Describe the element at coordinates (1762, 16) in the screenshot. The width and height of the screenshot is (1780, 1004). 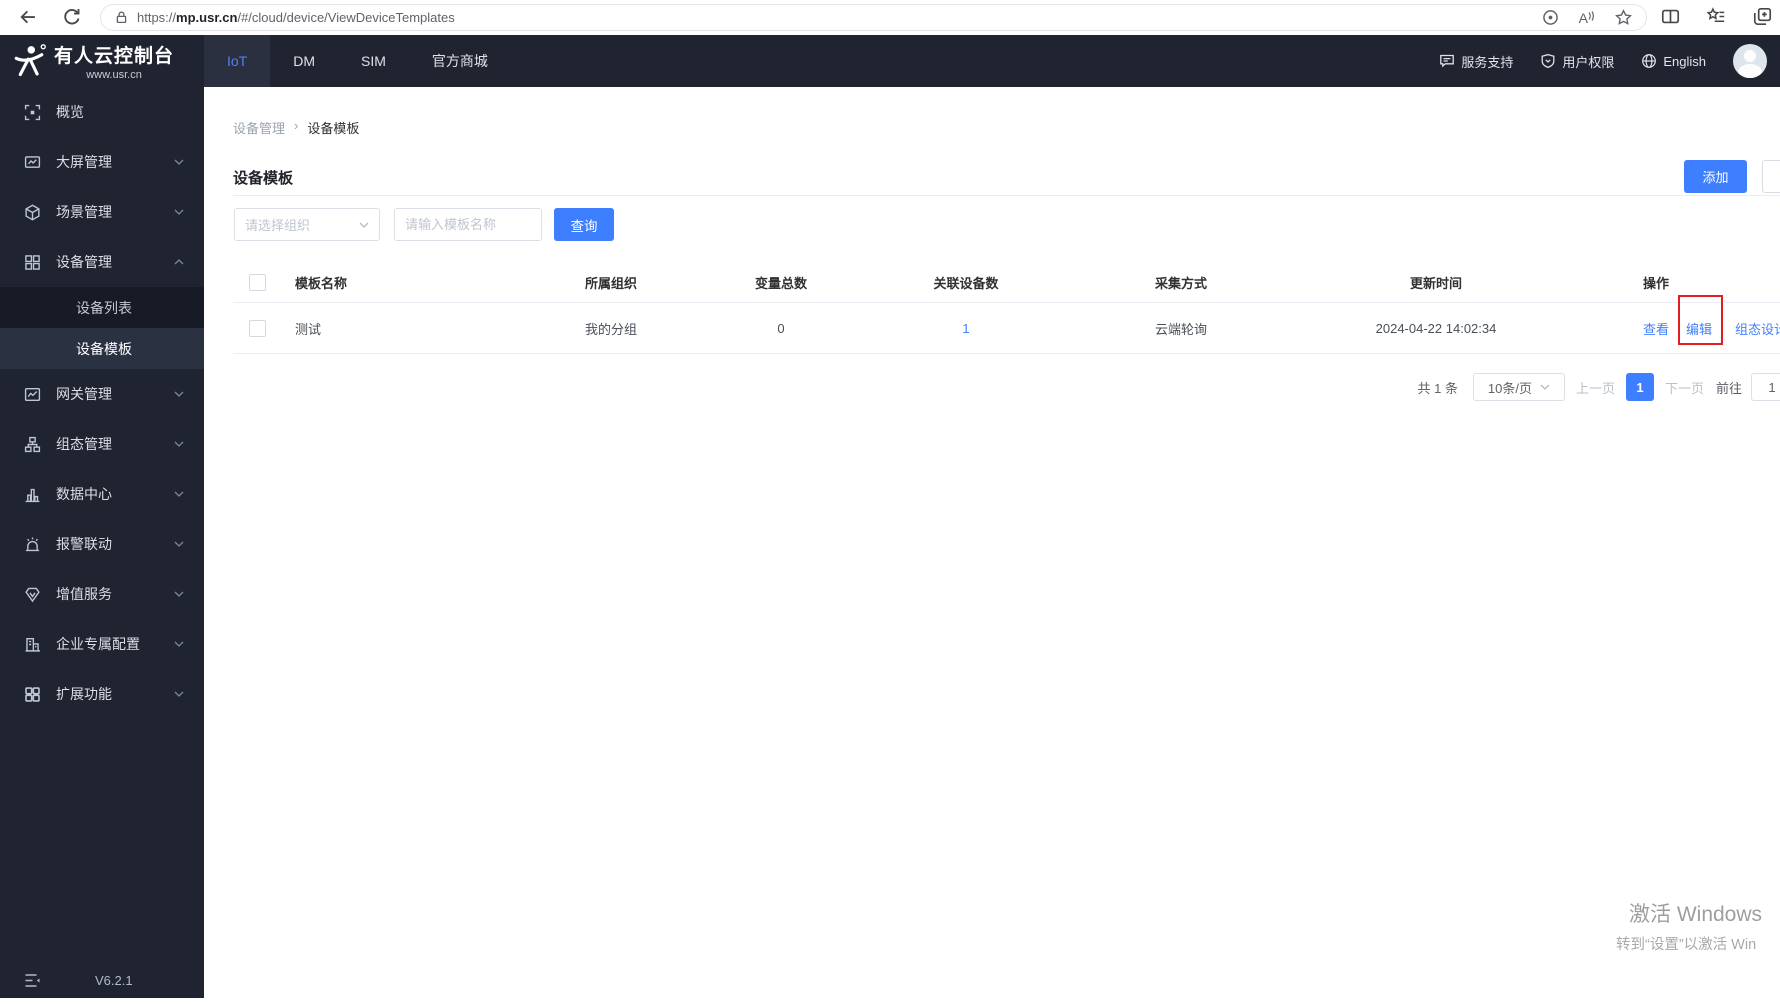
I see `collections-icon` at that location.